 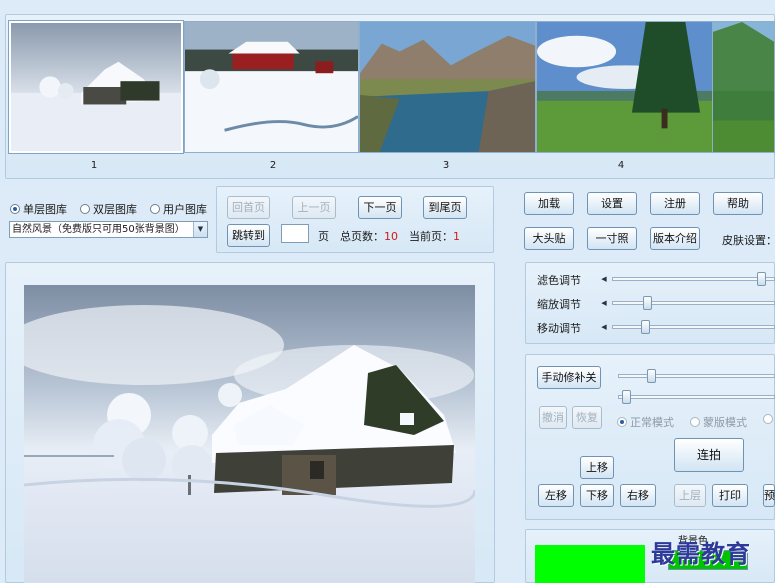 I want to click on radio-mask-mode: 蒙版模式, so click(x=718, y=422).